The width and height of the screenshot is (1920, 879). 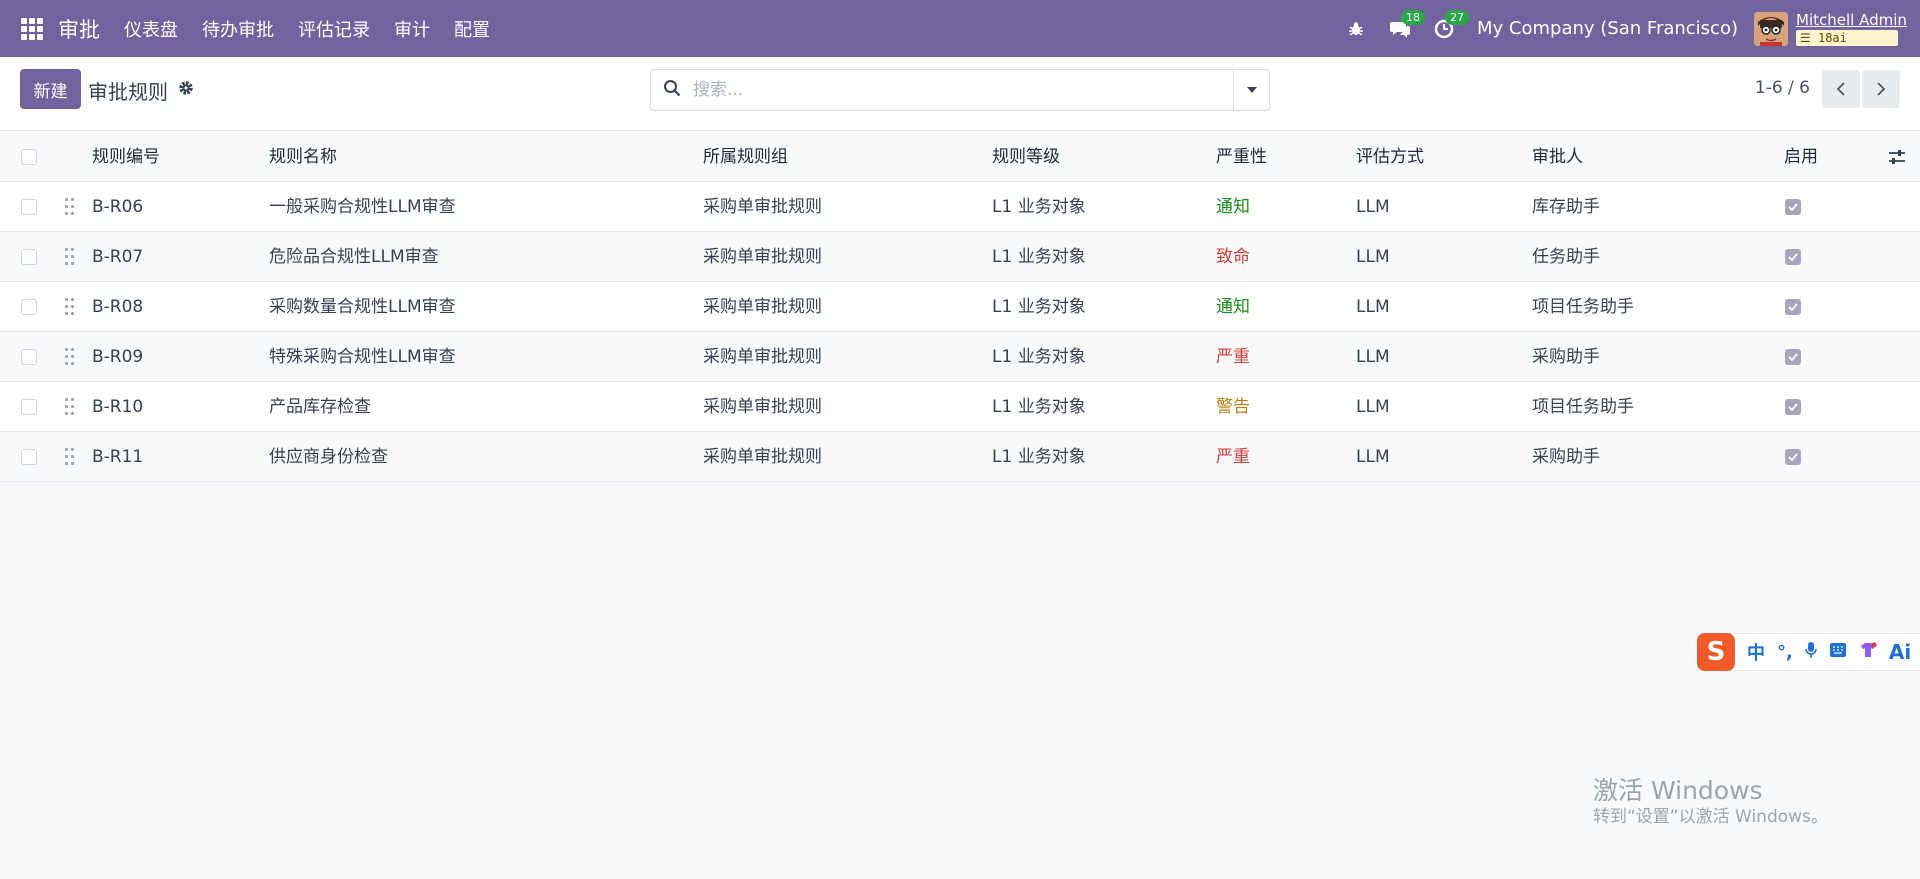 What do you see at coordinates (1251, 90) in the screenshot?
I see `search-options-toggle` at bounding box center [1251, 90].